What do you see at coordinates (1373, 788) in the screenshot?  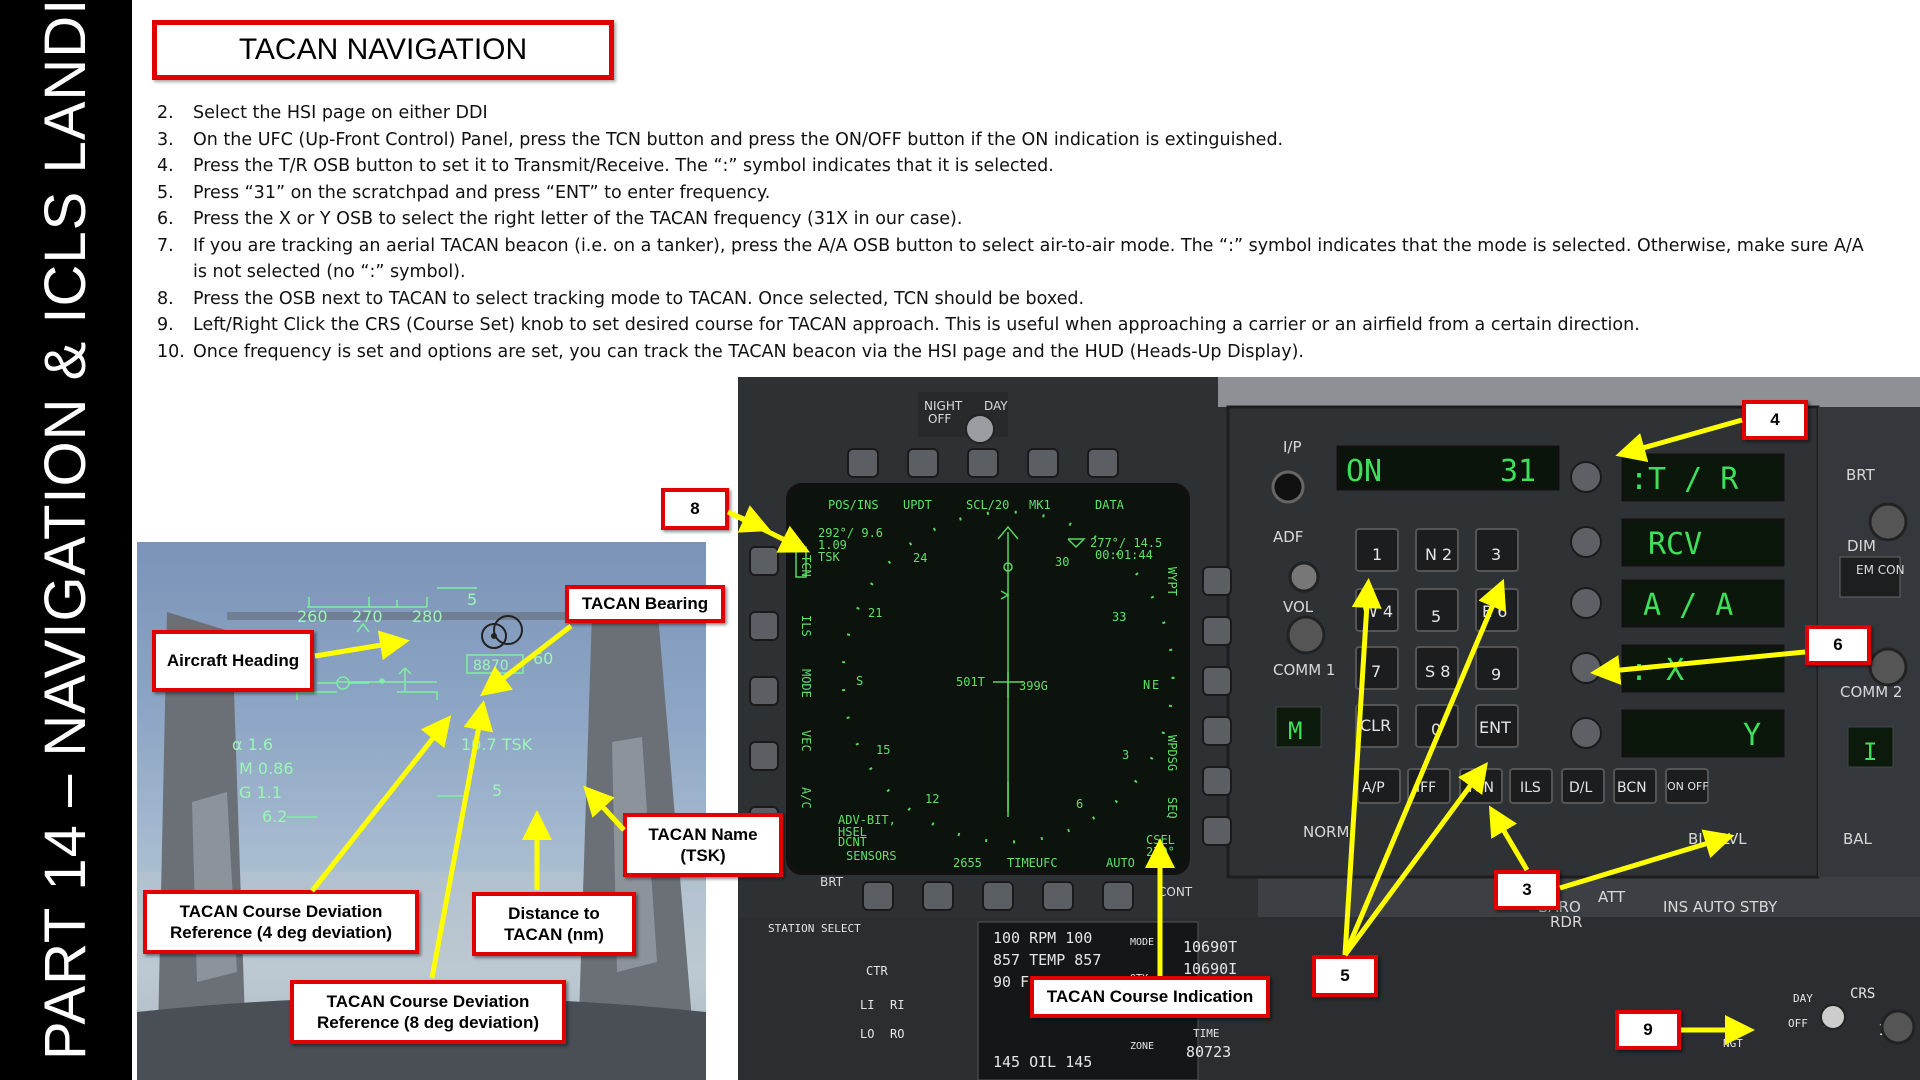 I see `ap-label: A/P` at bounding box center [1373, 788].